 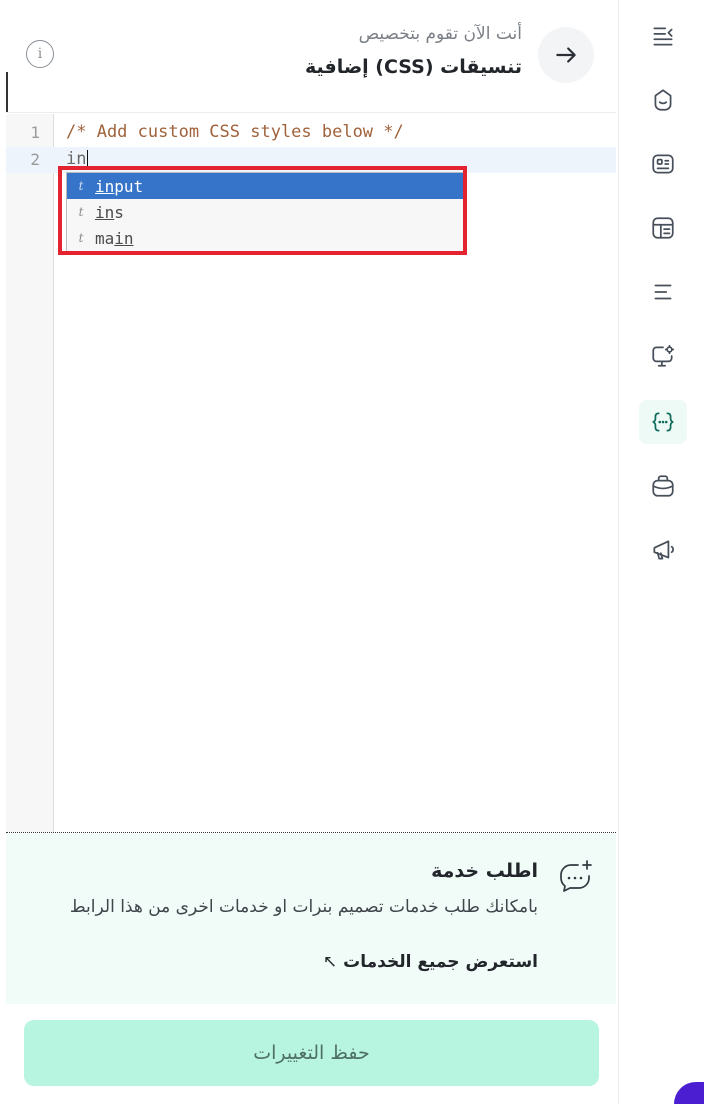 I want to click on sidebar-item-collapse, so click(x=663, y=36).